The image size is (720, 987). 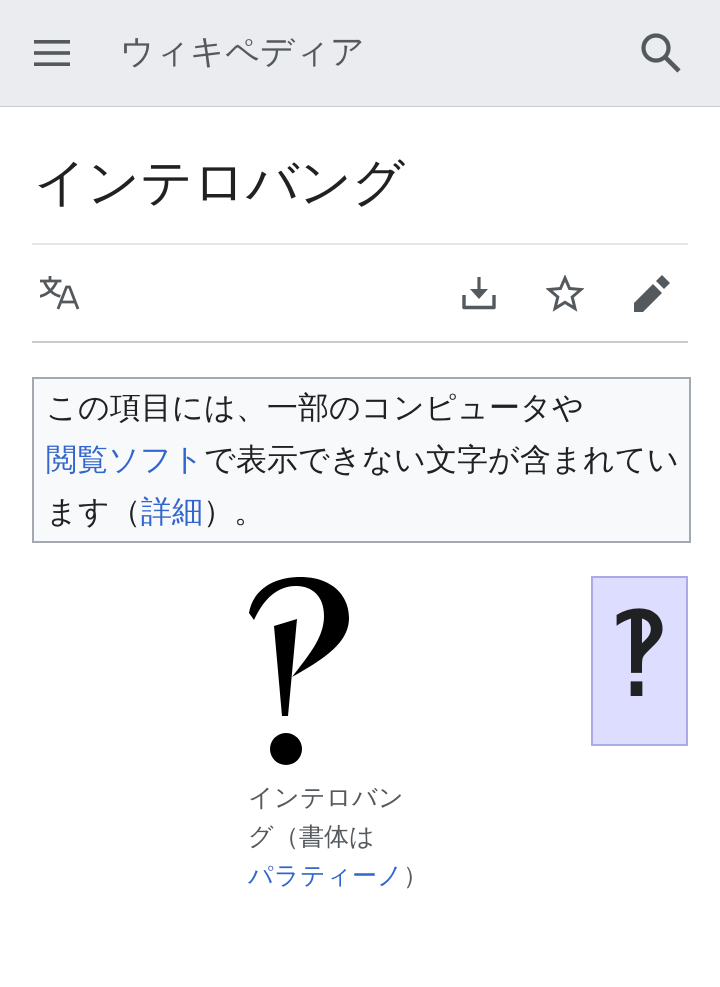 What do you see at coordinates (172, 512) in the screenshot?
I see `text-link: 詳細` at bounding box center [172, 512].